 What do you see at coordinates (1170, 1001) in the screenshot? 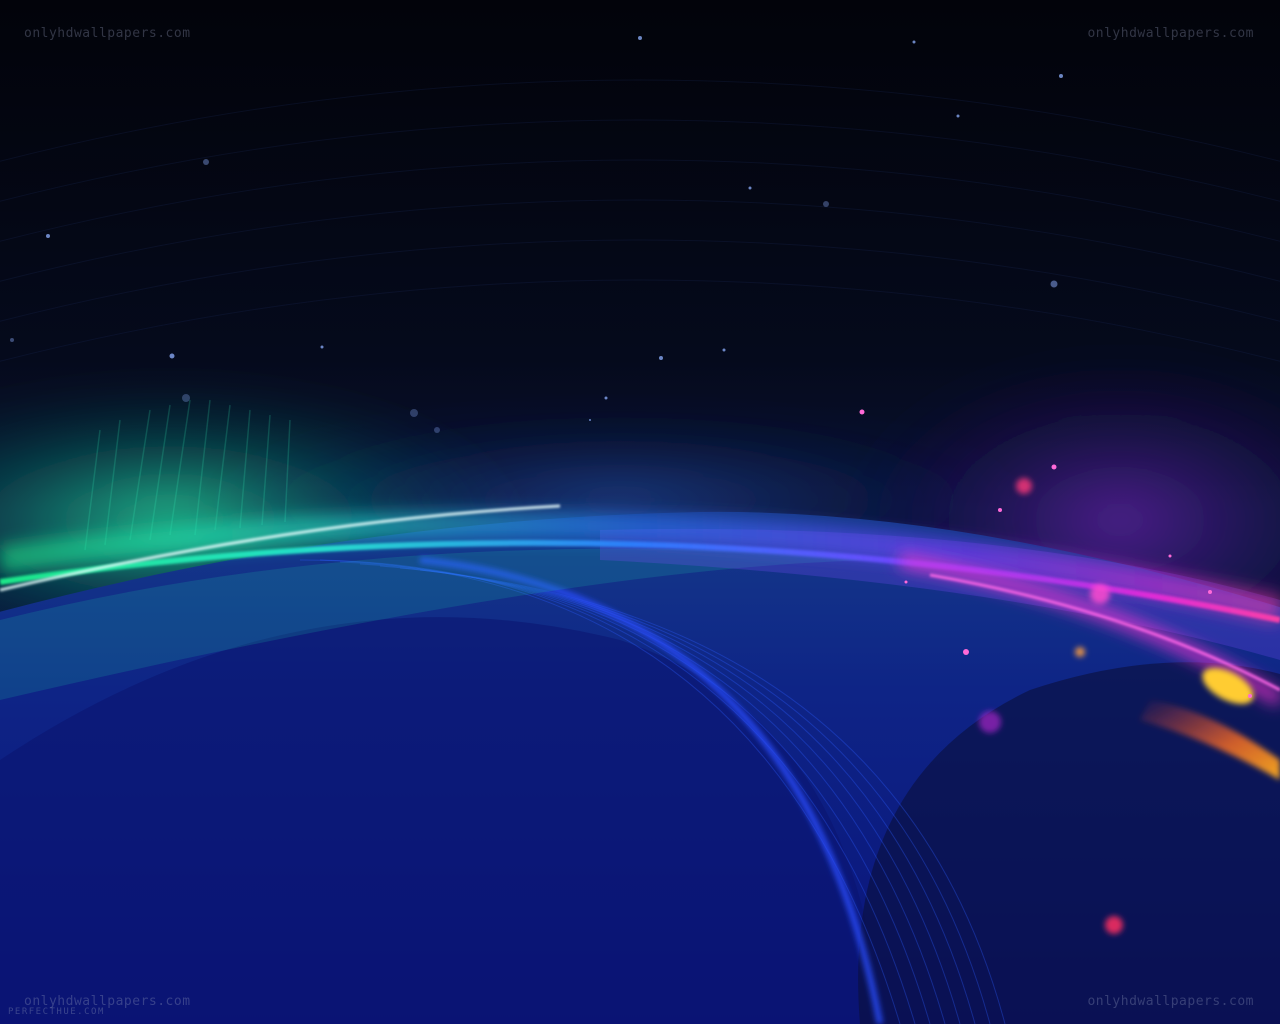
I see `watermark-bottom-right: onlyhdwallpapers.com` at bounding box center [1170, 1001].